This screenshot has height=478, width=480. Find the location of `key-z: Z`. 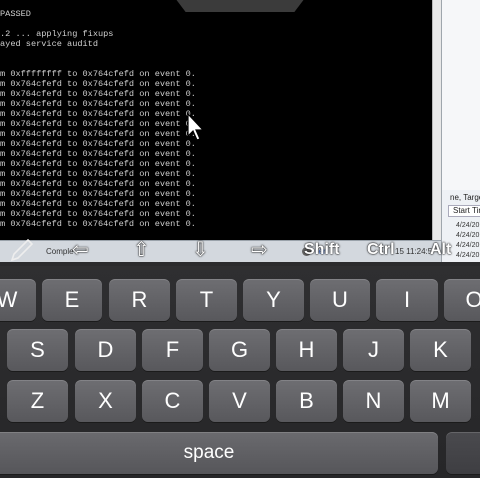

key-z: Z is located at coordinates (37, 401).